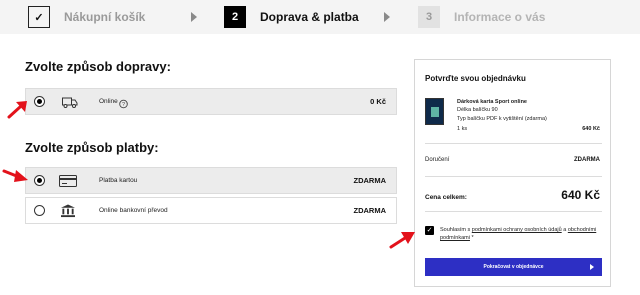  What do you see at coordinates (39, 210) in the screenshot?
I see `payment-radio-bank` at bounding box center [39, 210].